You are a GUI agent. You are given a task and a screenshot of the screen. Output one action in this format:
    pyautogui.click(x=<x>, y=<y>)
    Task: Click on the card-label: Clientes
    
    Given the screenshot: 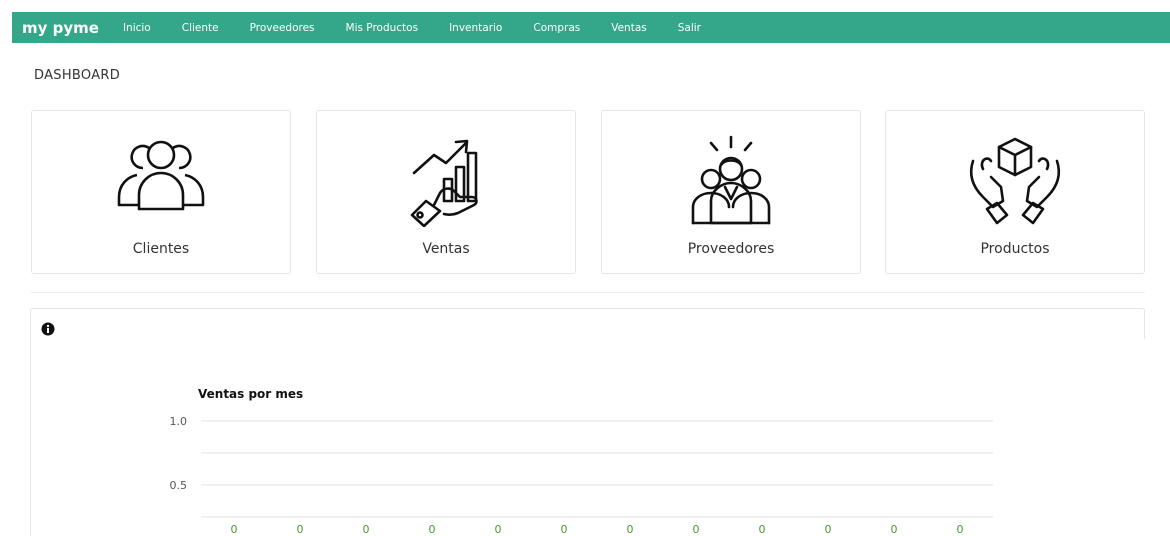 What is the action you would take?
    pyautogui.click(x=161, y=249)
    